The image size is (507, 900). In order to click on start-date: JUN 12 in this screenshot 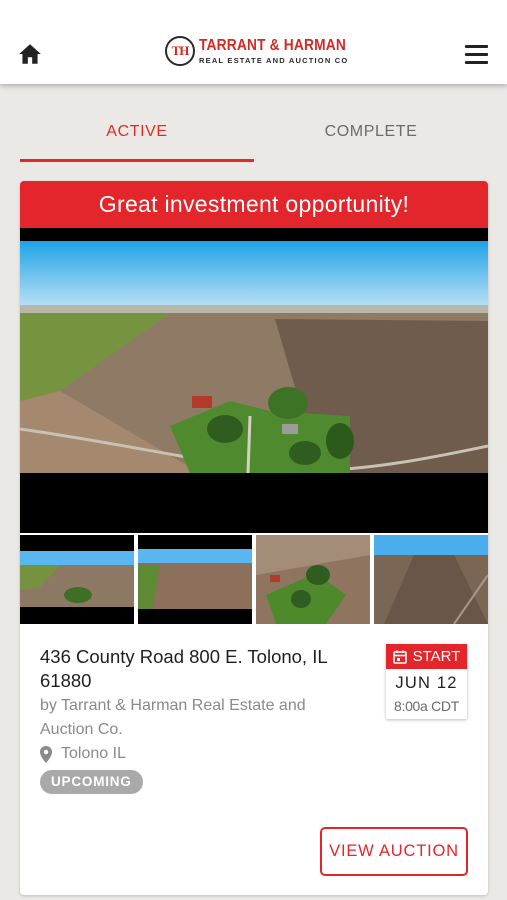, I will do `click(426, 683)`.